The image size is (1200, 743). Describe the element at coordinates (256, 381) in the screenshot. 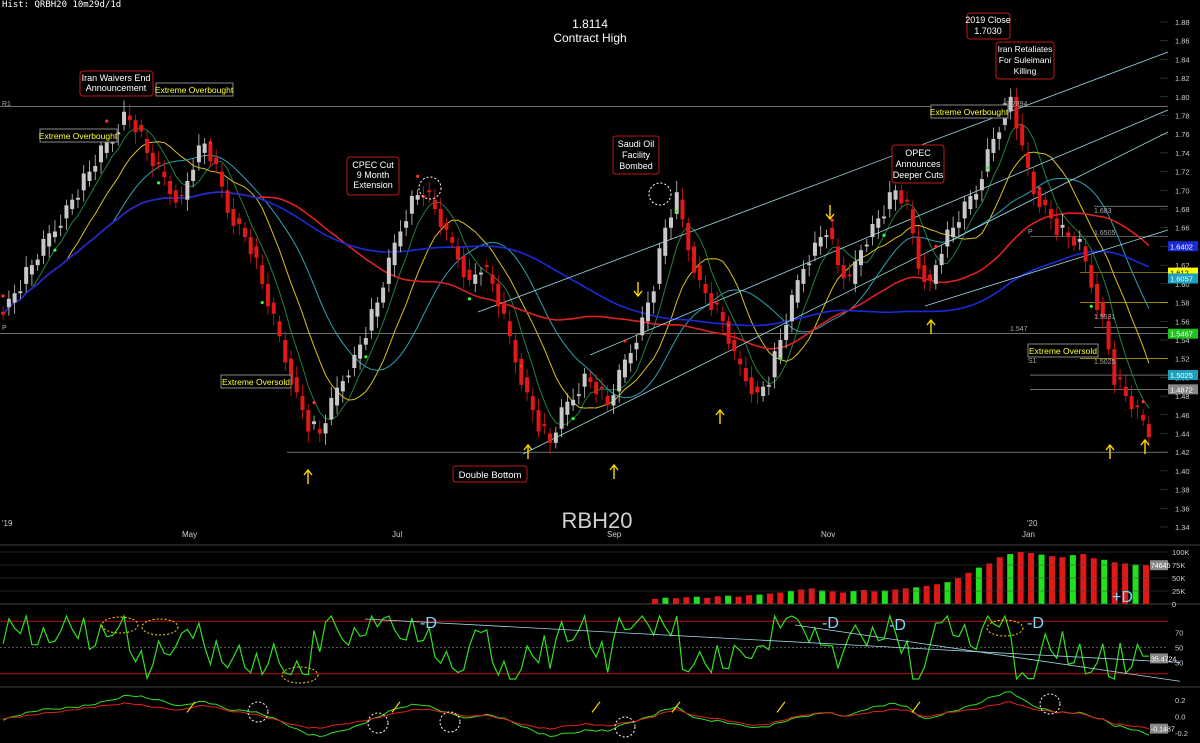

I see `label-extreme-oversold-1: Extreme Oversold` at that location.